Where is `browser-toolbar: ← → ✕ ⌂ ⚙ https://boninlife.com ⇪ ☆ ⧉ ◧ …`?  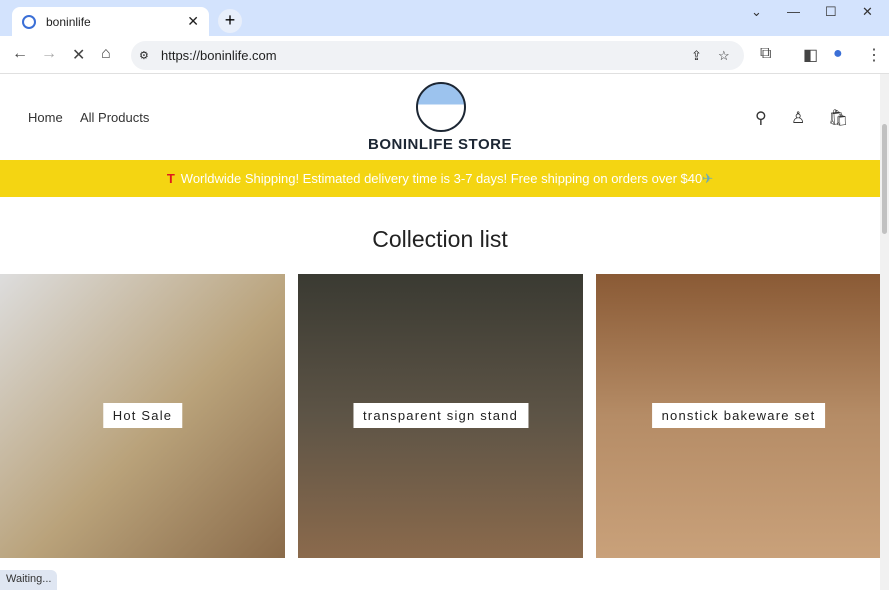
browser-toolbar: ← → ✕ ⌂ ⚙ https://boninlife.com ⇪ ☆ ⧉ ◧ … is located at coordinates (444, 55).